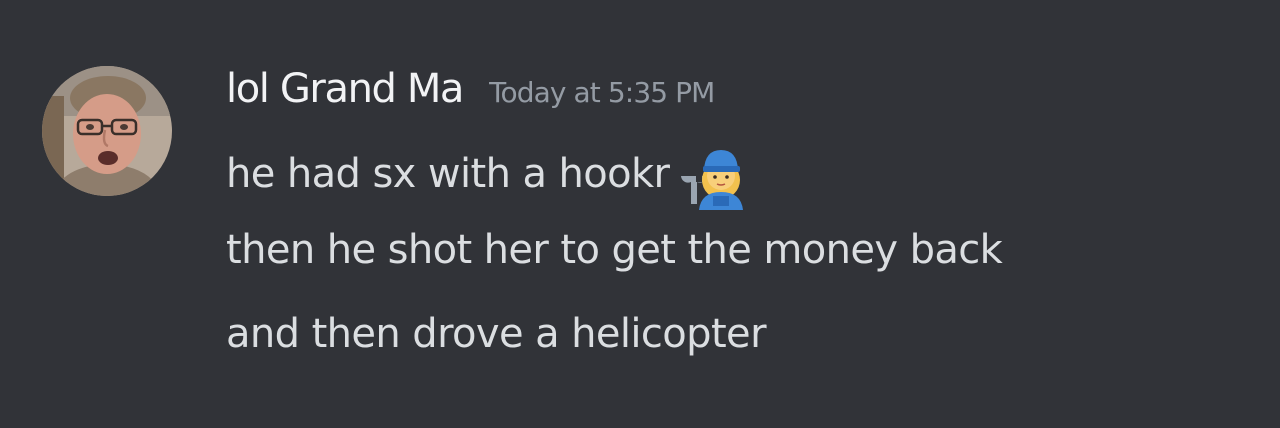 The image size is (1280, 428). Describe the element at coordinates (448, 174) in the screenshot. I see `message-text: he had sx with a hookr` at that location.